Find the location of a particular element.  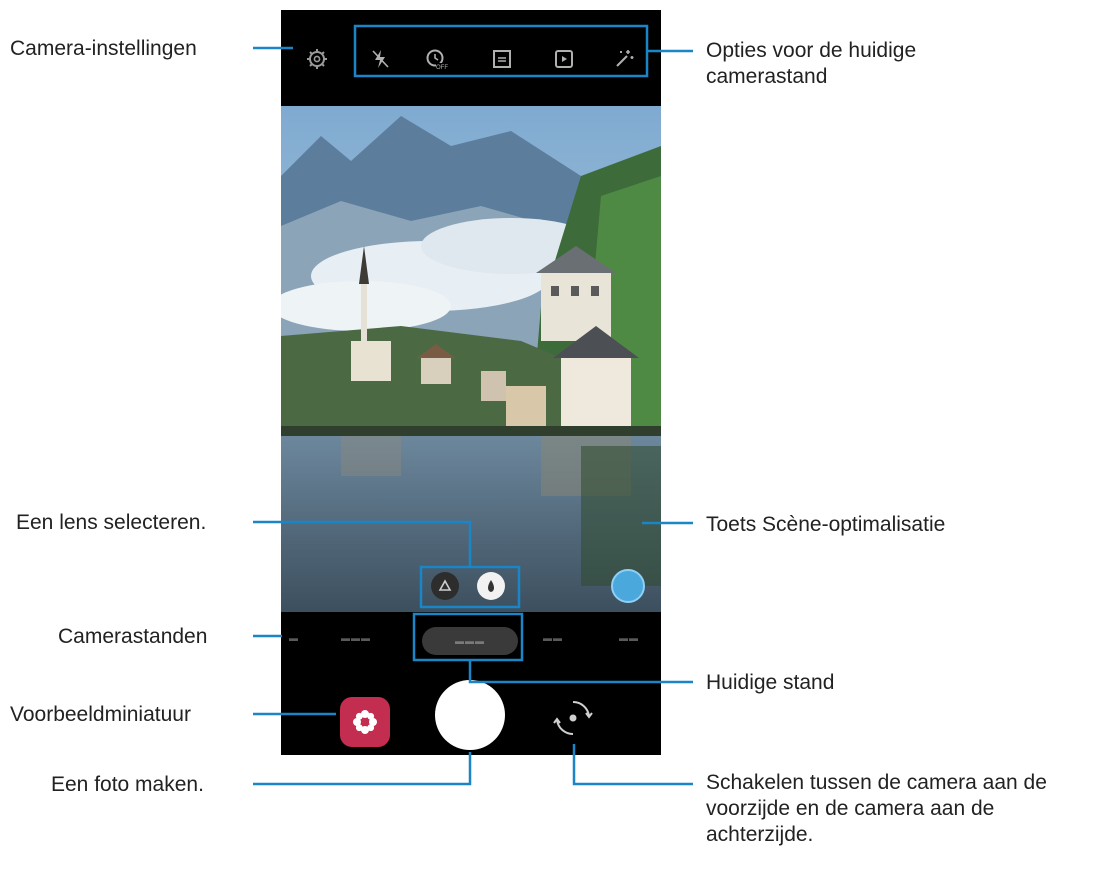

shutter-button is located at coordinates (470, 715).